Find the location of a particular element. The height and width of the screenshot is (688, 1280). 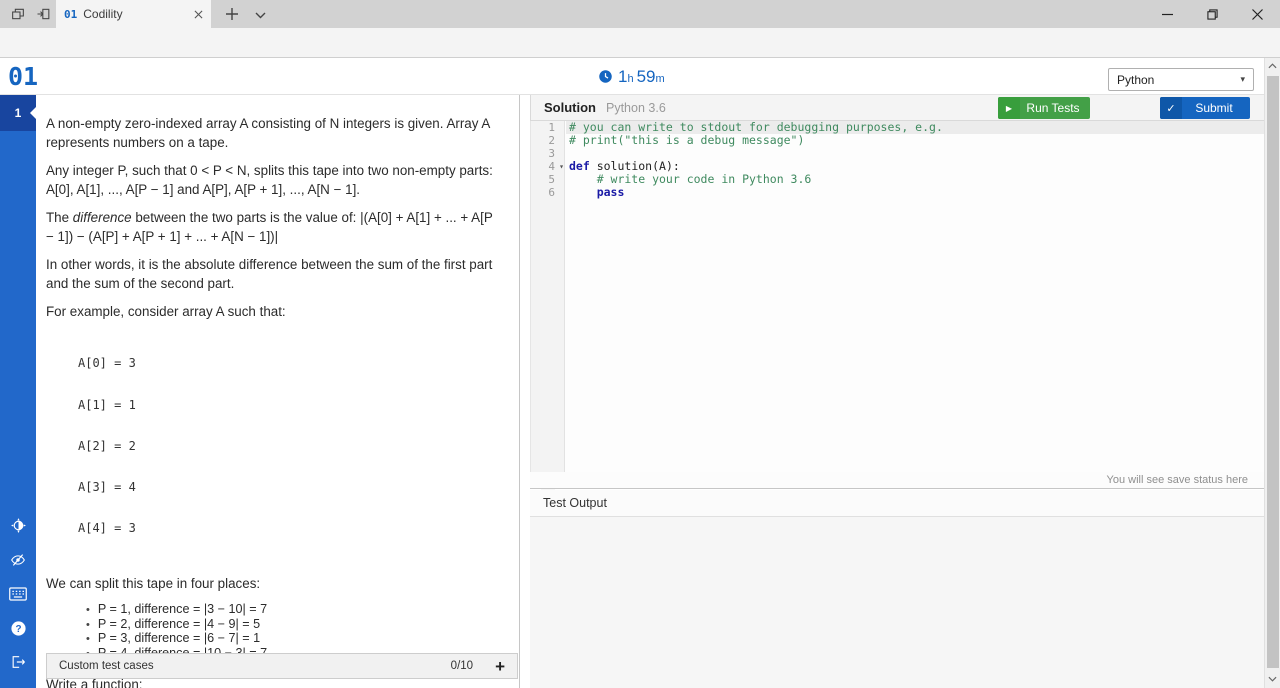

tab-close-icon is located at coordinates (198, 14).